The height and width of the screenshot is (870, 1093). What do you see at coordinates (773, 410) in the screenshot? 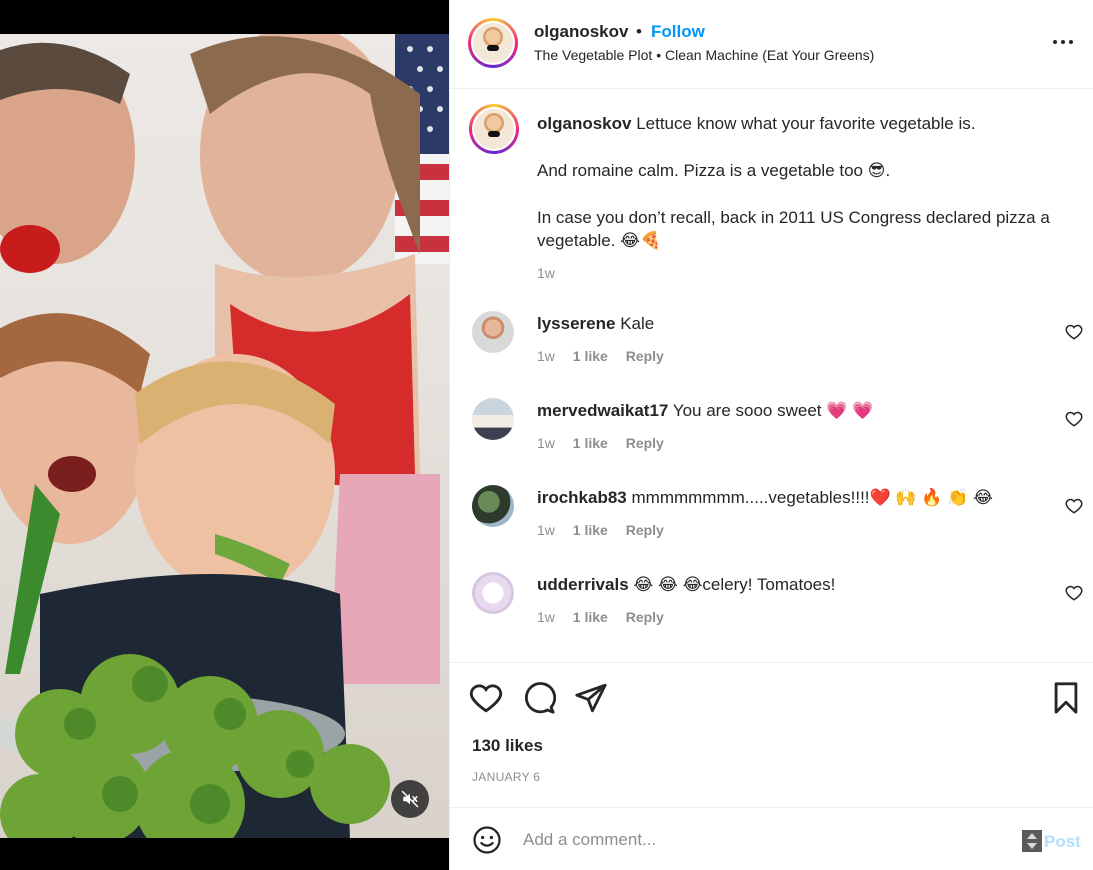
I see `comment-text: You are sooo sweet 💗 💗` at bounding box center [773, 410].